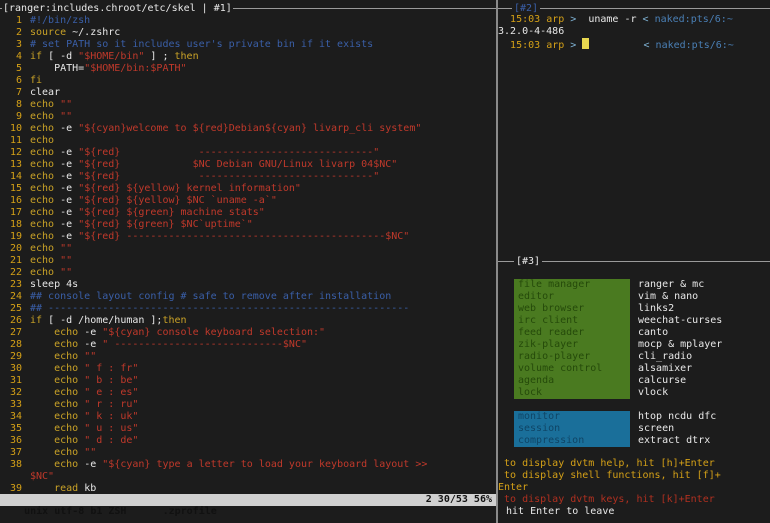 The image size is (770, 523). Describe the element at coordinates (671, 284) in the screenshot. I see `menu-value: ranger & mc` at that location.